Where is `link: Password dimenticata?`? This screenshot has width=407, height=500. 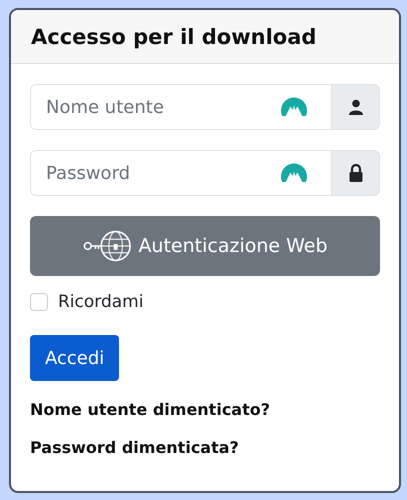
link: Password dimenticata? is located at coordinates (134, 447).